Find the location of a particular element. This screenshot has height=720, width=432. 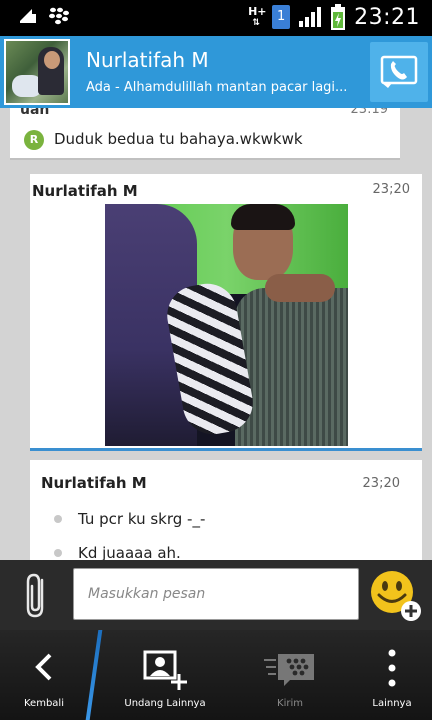

paperclip-icon is located at coordinates (38, 596).